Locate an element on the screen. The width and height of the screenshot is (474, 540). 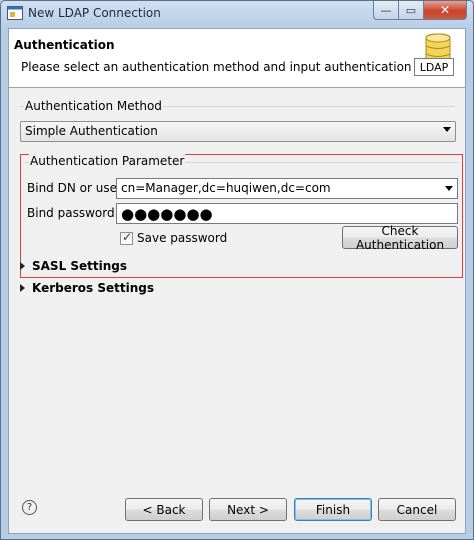
bind-password-label: Bind password: is located at coordinates (73, 213).